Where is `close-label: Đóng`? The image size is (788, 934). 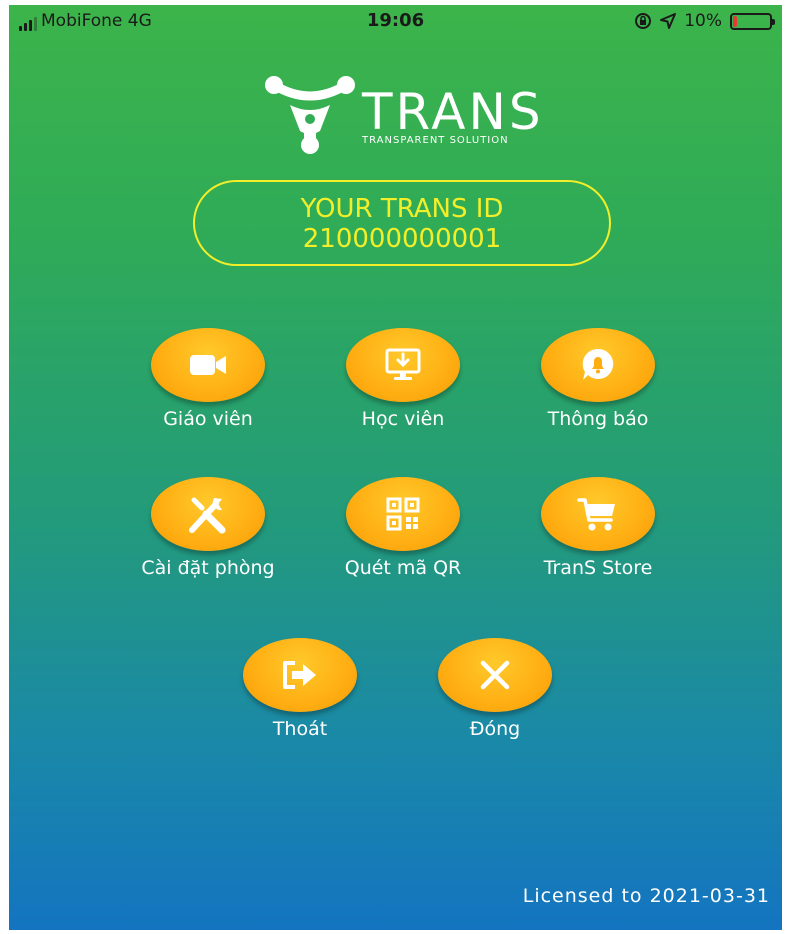
close-label: Đóng is located at coordinates (495, 729).